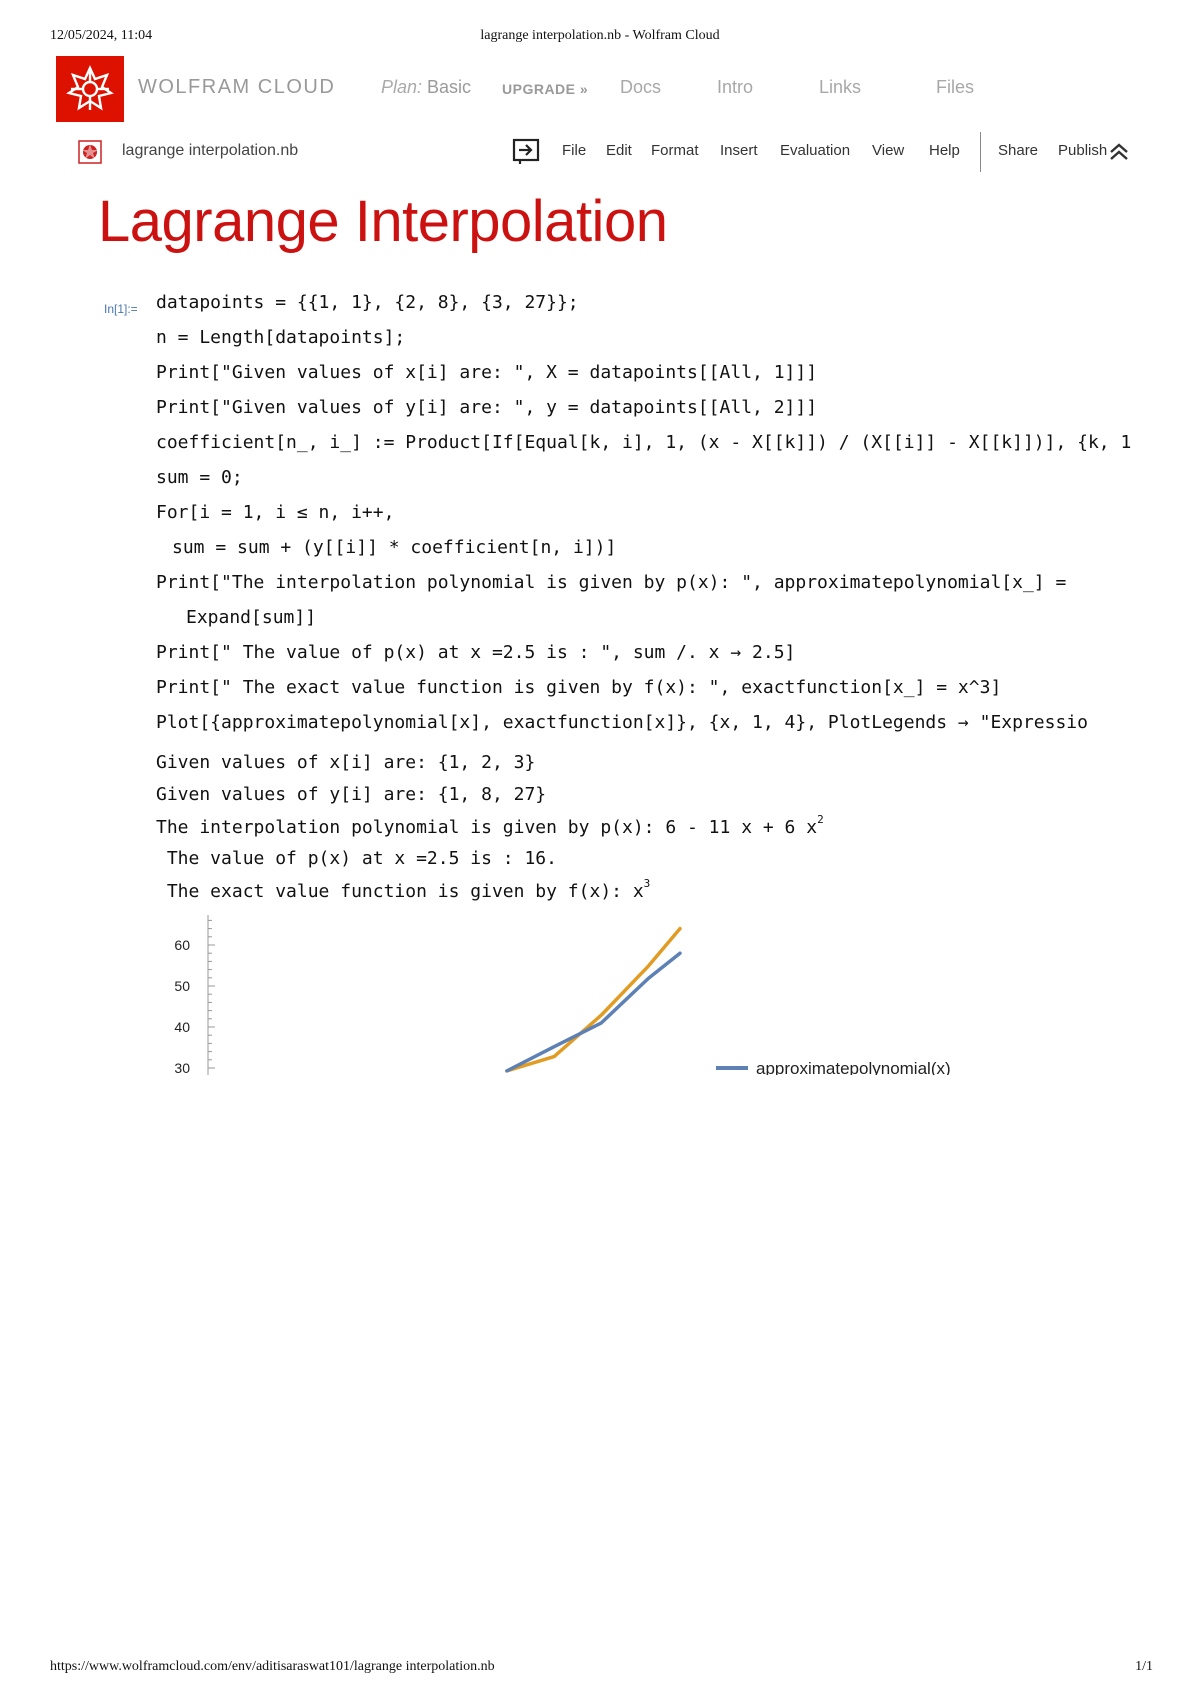 This screenshot has width=1200, height=1698. Describe the element at coordinates (351, 794) in the screenshot. I see `output-line: Given values of y[i] are: {1, 8, 27}` at that location.